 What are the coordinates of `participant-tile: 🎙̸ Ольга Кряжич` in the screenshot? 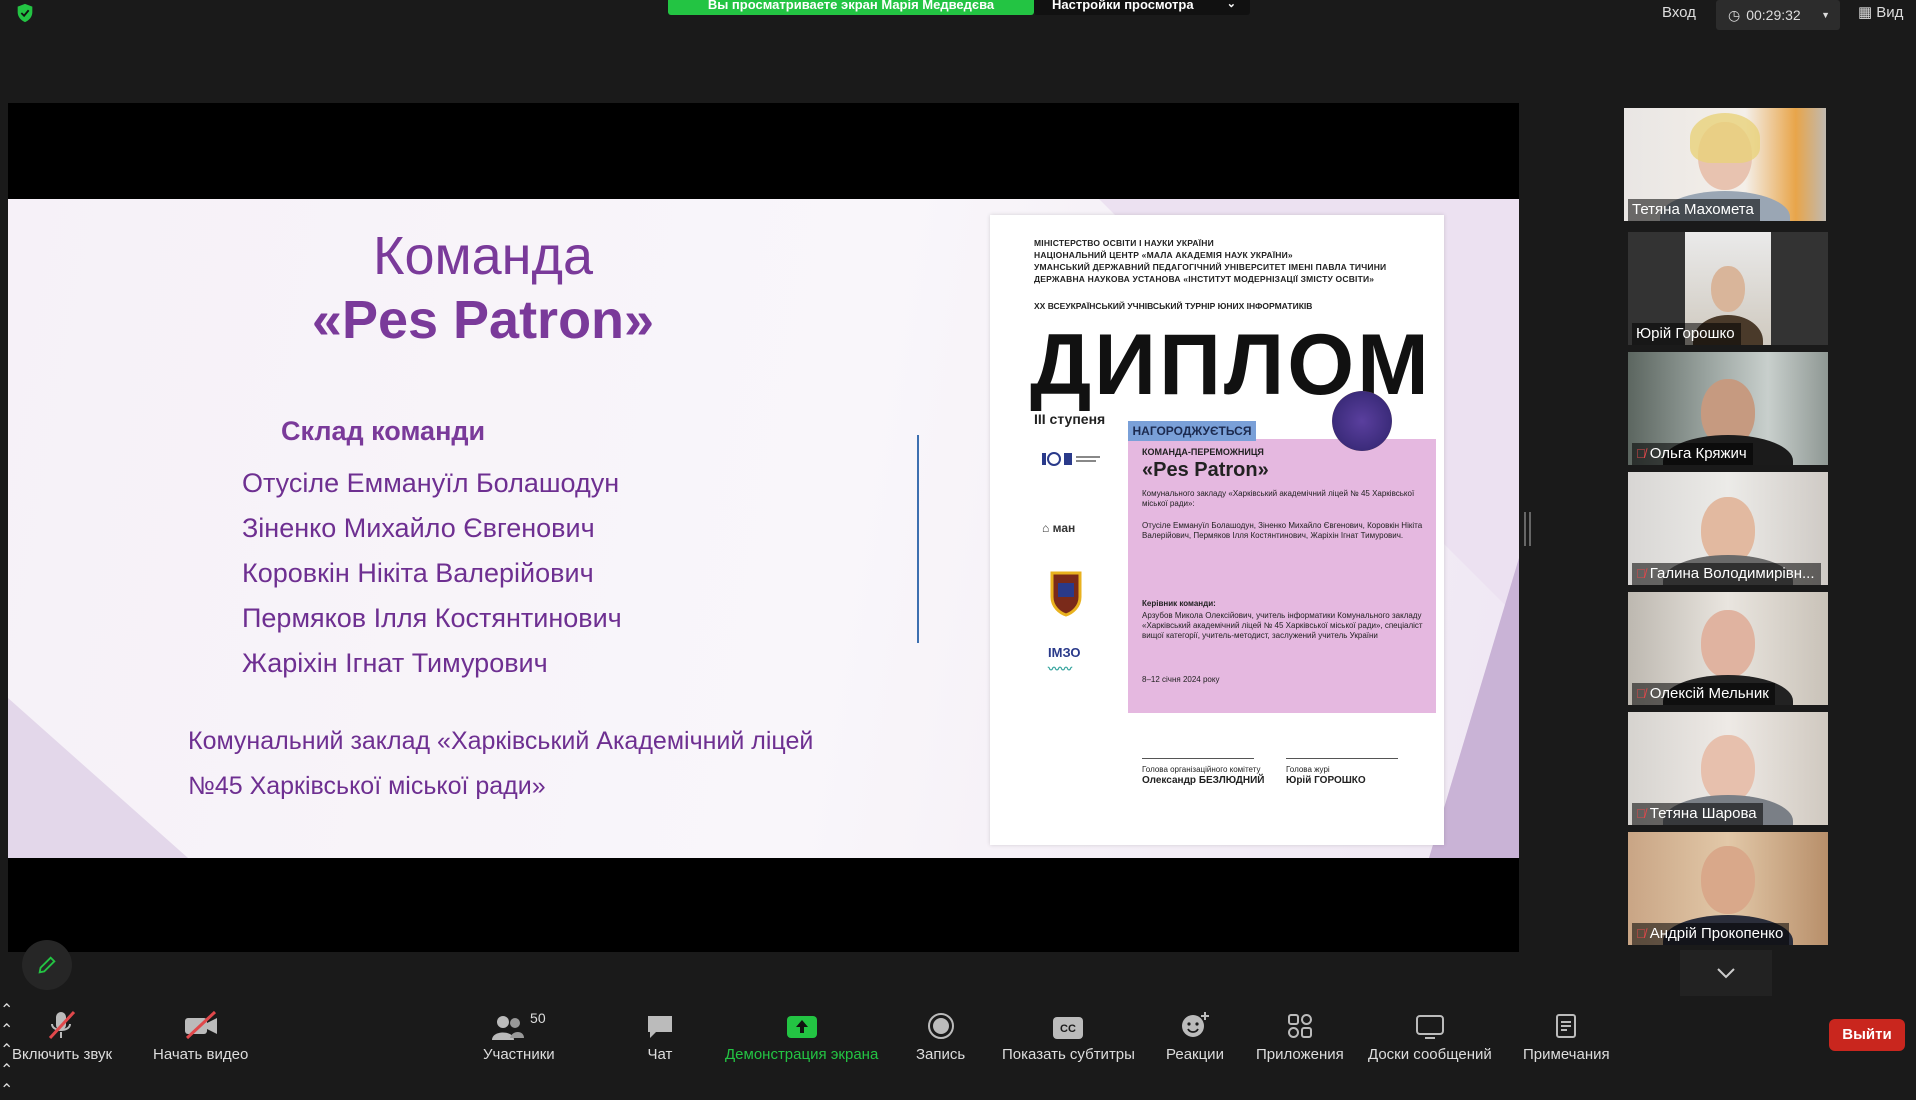 It's located at (1728, 408).